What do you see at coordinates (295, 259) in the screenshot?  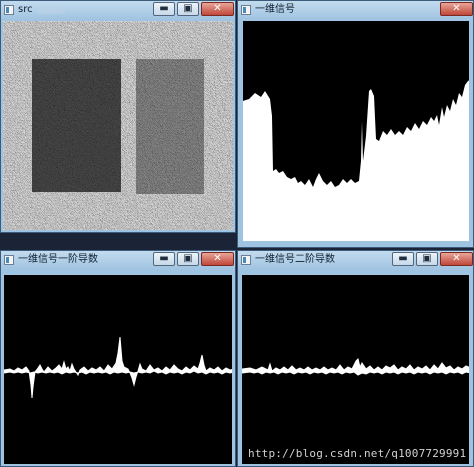 I see `window-title-second-derivative: 一维信号二阶导数` at bounding box center [295, 259].